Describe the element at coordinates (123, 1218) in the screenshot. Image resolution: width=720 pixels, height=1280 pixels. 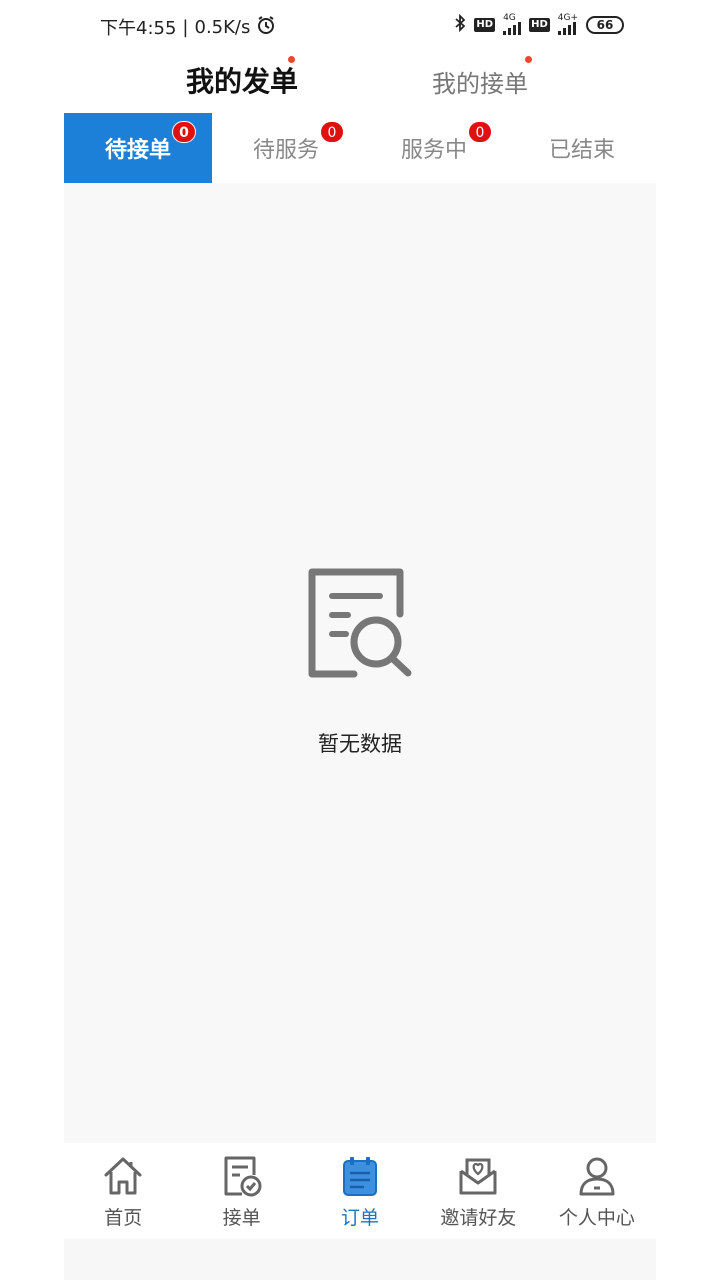
I see `nav-label: 首页` at that location.